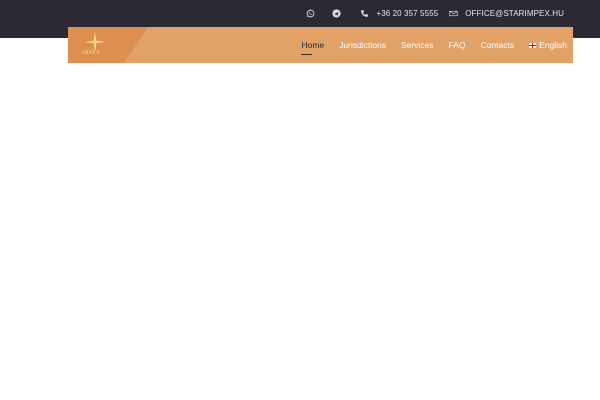 The height and width of the screenshot is (400, 600). What do you see at coordinates (453, 13) in the screenshot?
I see `email-icon` at bounding box center [453, 13].